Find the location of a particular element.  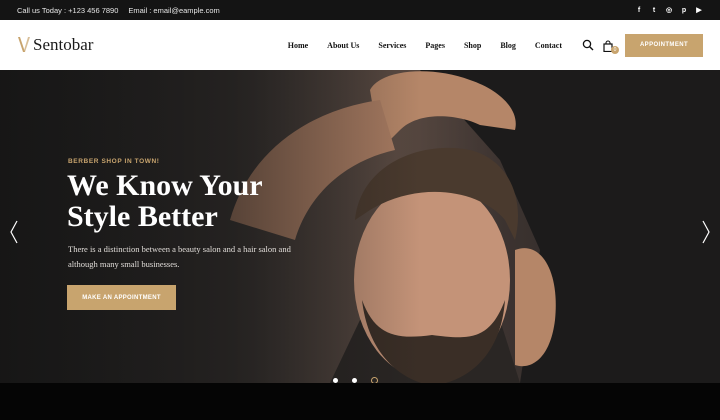

search-icon is located at coordinates (588, 45).